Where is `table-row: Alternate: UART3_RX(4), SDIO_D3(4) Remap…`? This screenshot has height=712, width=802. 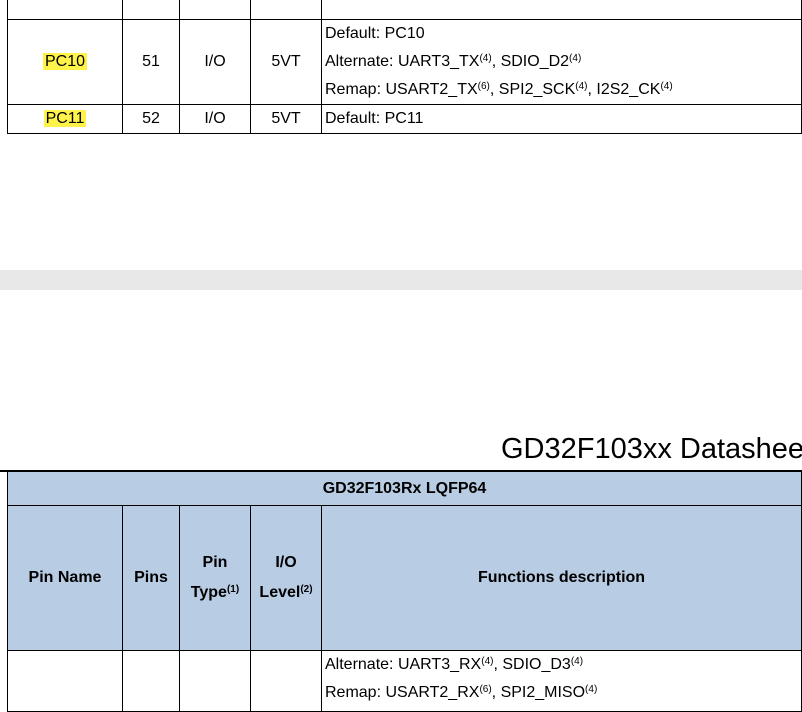
table-row: Alternate: UART3_RX(4), SDIO_D3(4) Remap… is located at coordinates (404, 681).